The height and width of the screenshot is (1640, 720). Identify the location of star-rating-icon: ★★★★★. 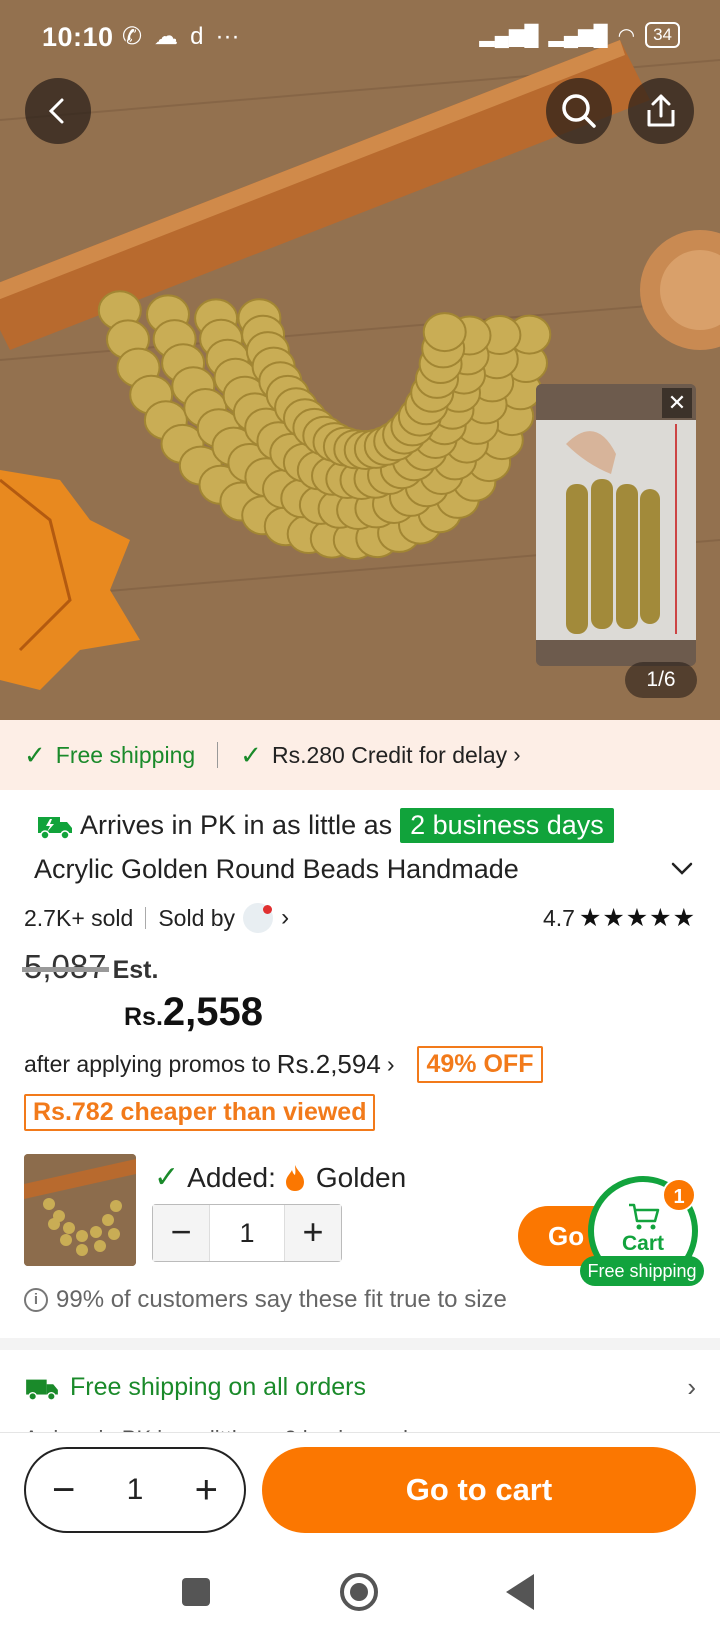
(637, 918).